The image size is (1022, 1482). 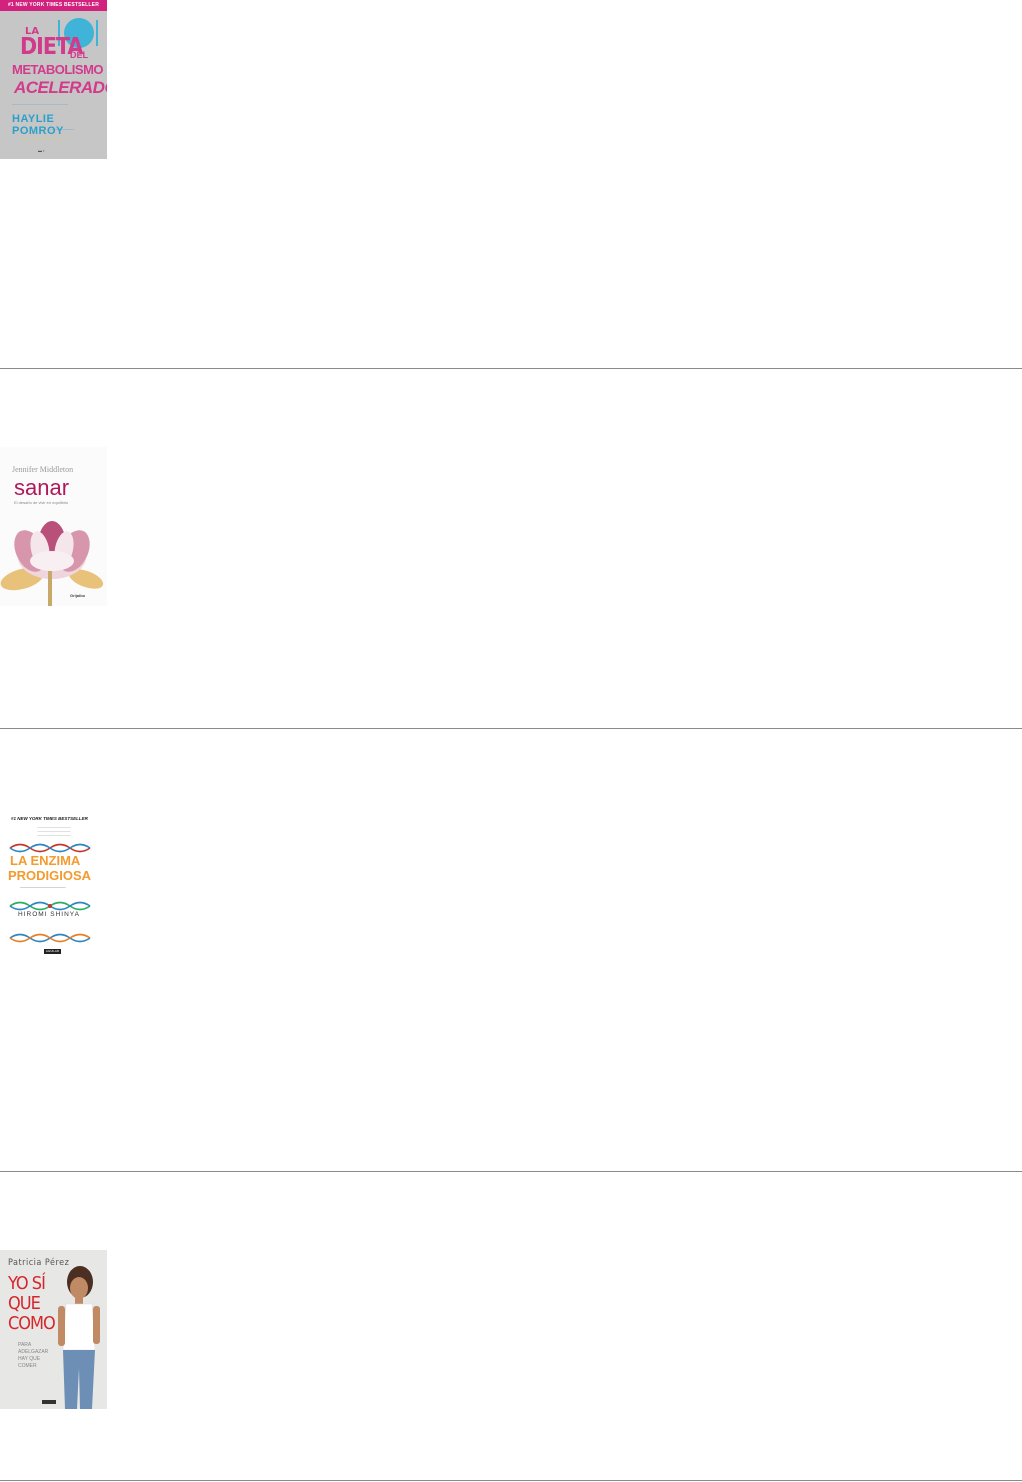 I want to click on book-title-line1: LA ENZIMA, so click(x=45, y=860).